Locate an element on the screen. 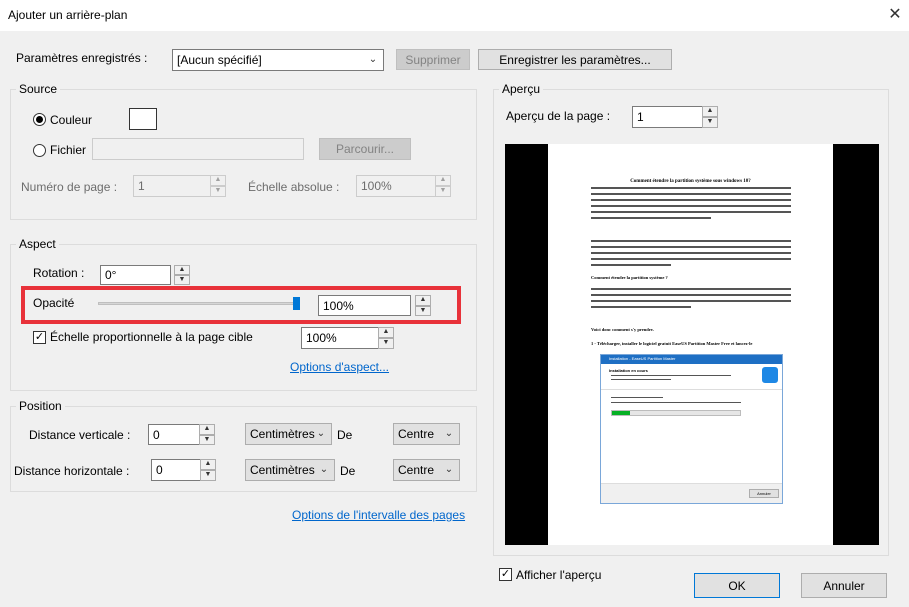  proportional-scale-input: 100% is located at coordinates (340, 338).